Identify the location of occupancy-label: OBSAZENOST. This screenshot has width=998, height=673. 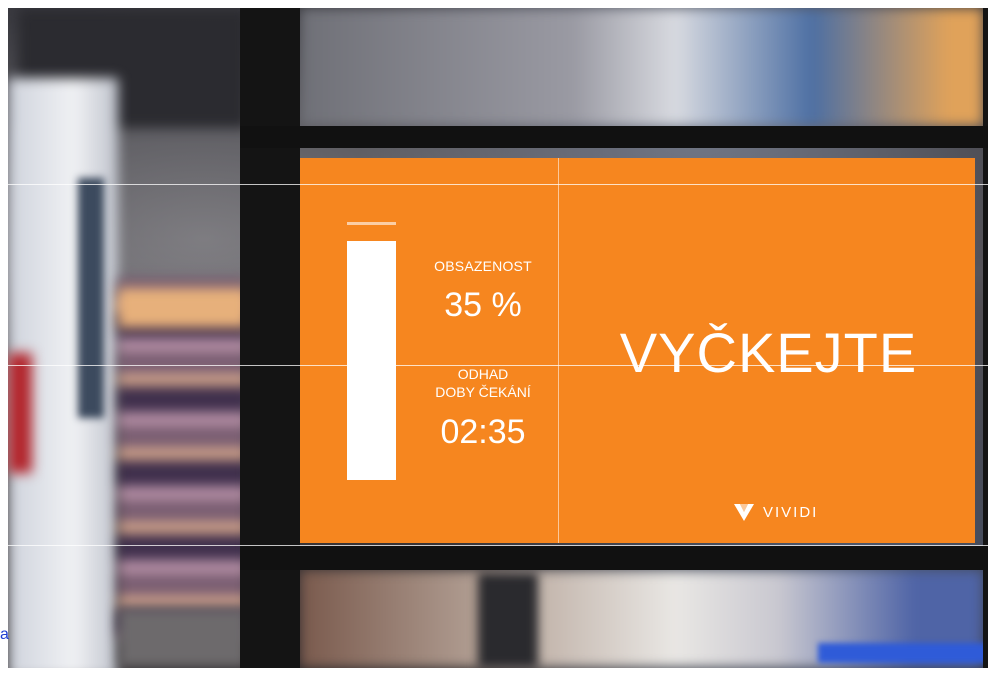
(483, 266).